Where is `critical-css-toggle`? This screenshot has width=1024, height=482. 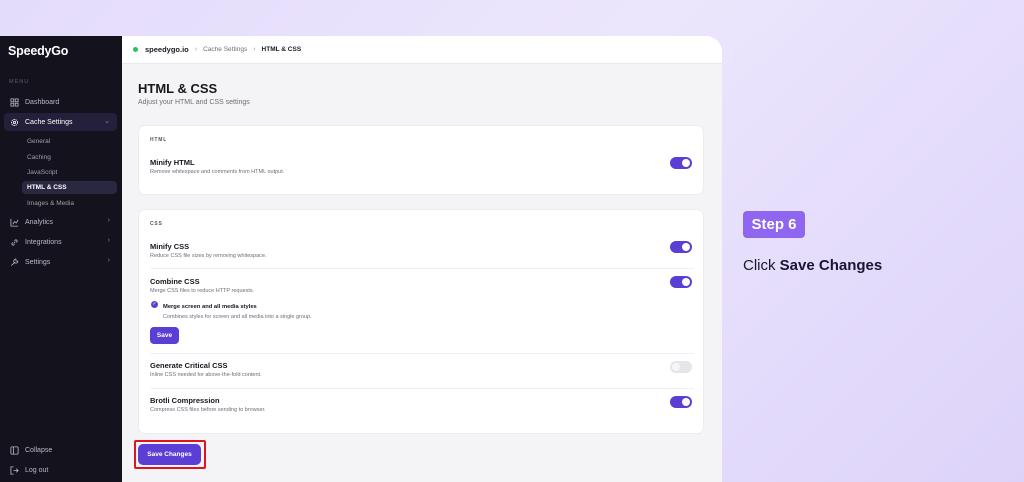
critical-css-toggle is located at coordinates (681, 367).